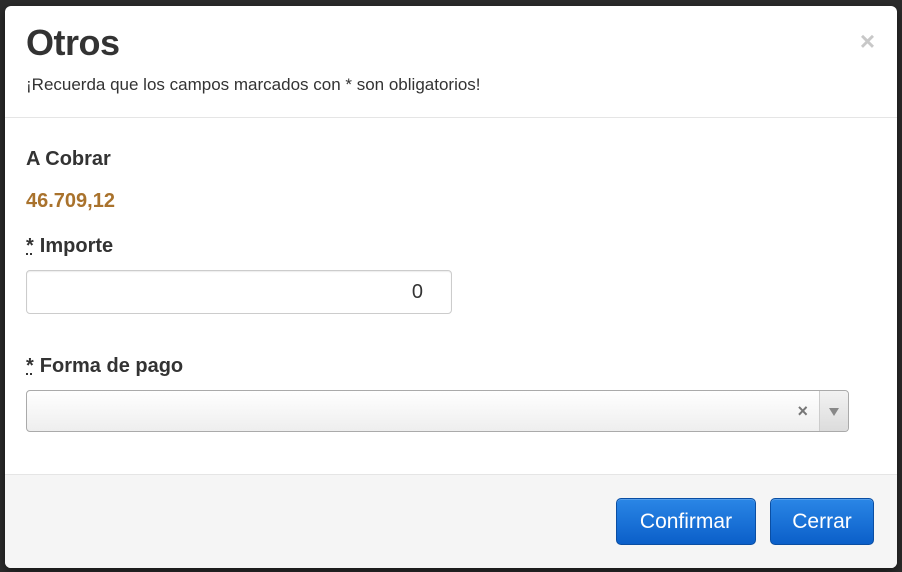 The width and height of the screenshot is (902, 572). I want to click on clear-icon: ×, so click(802, 411).